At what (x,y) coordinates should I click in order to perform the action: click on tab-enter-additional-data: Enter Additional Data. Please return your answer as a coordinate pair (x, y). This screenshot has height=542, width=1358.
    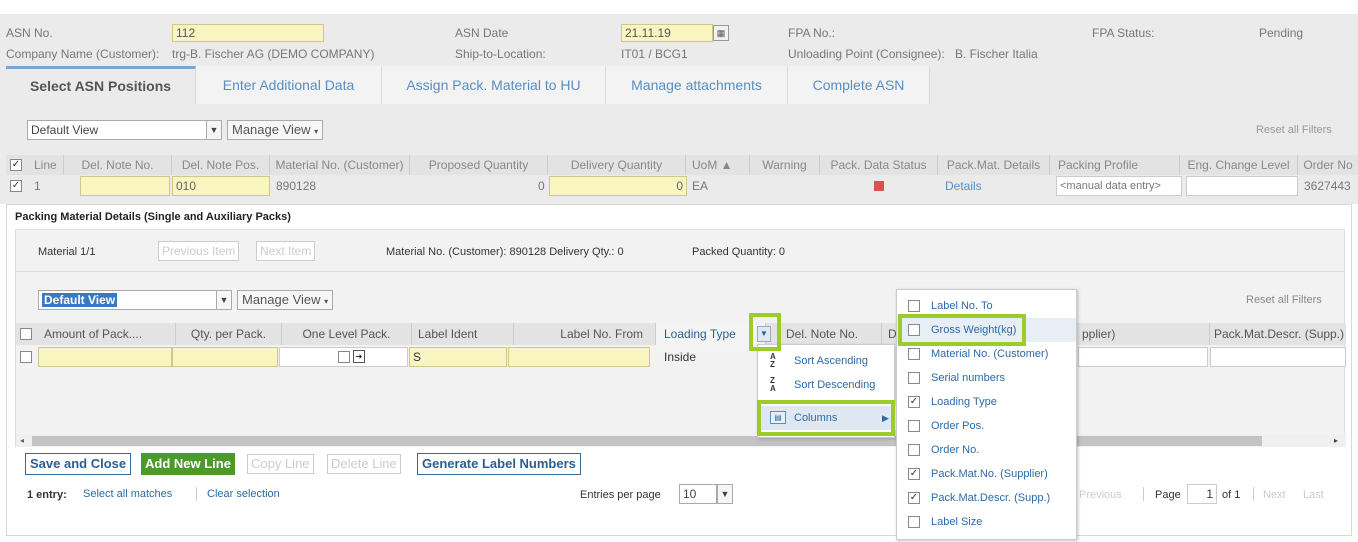
    Looking at the image, I should click on (289, 85).